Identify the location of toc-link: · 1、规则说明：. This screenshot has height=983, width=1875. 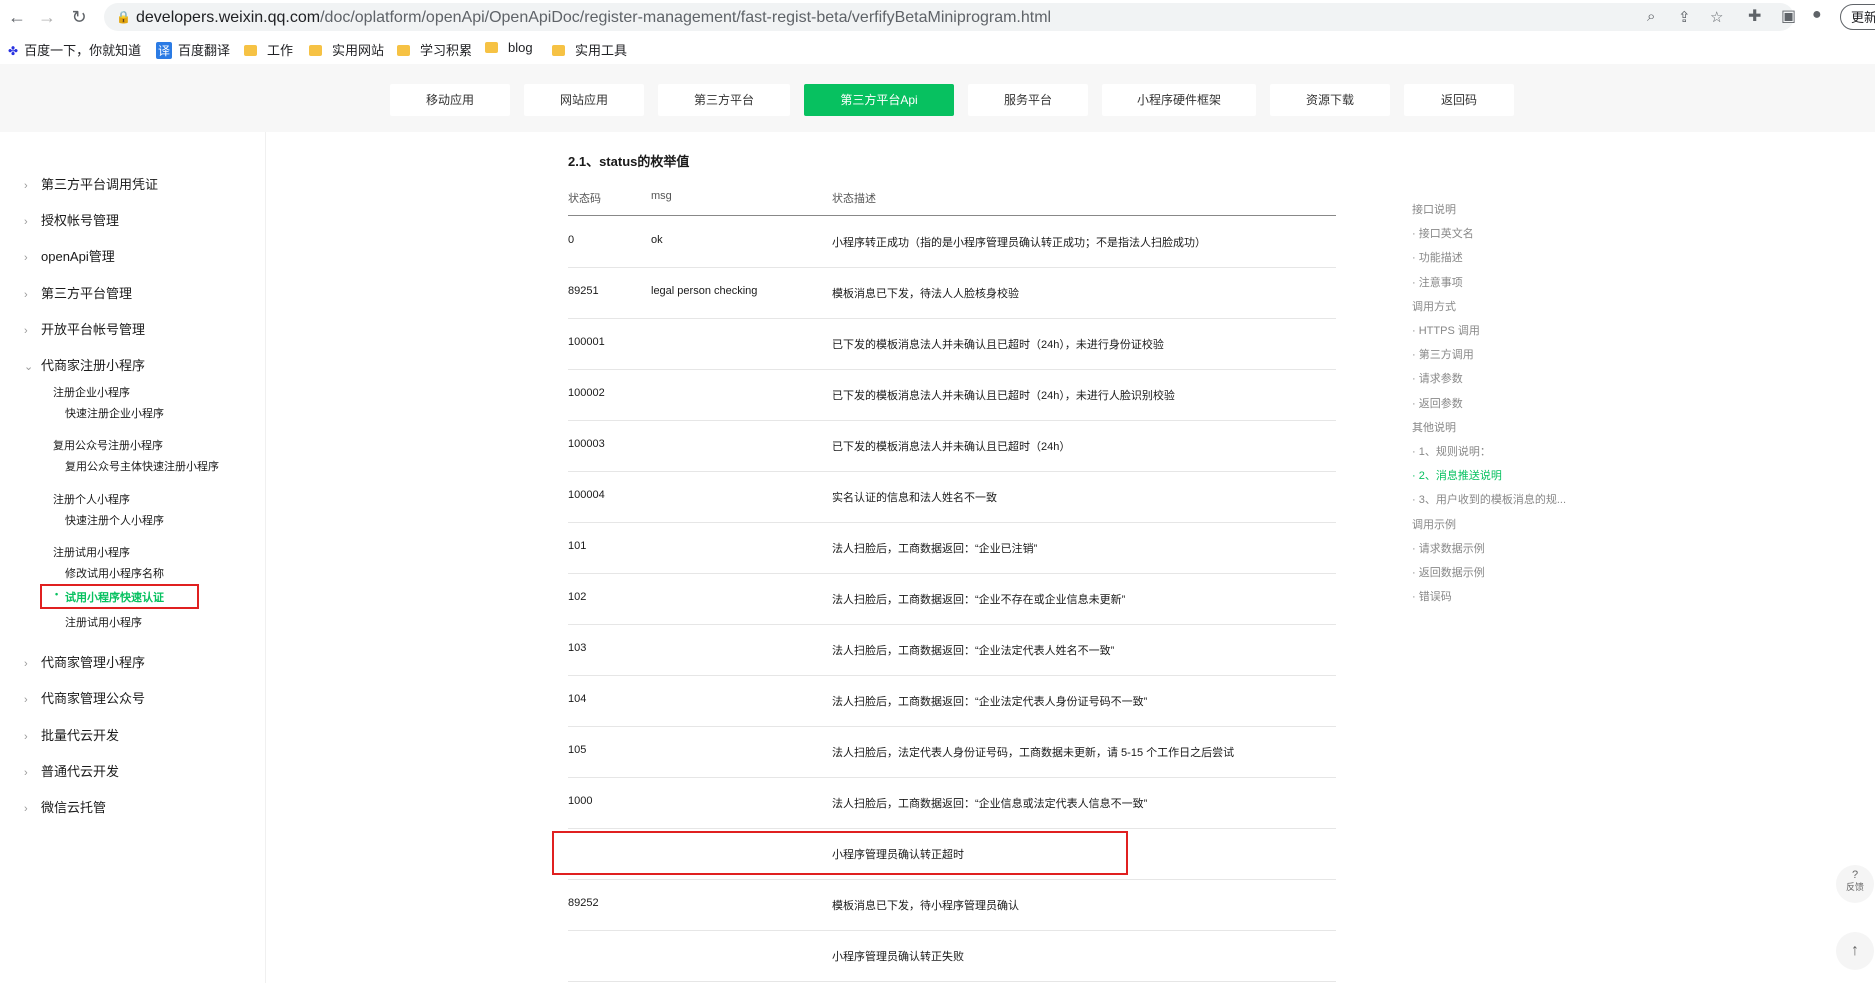
(1451, 451).